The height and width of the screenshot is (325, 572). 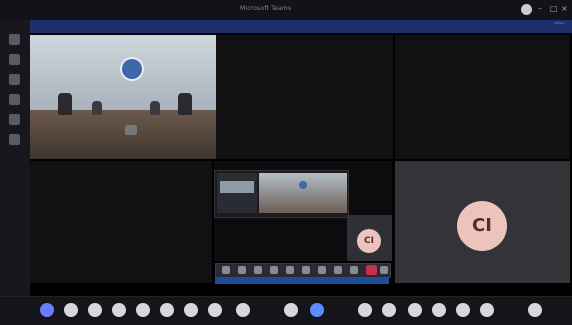 I want to click on live-caption-bar, so click(x=302, y=280).